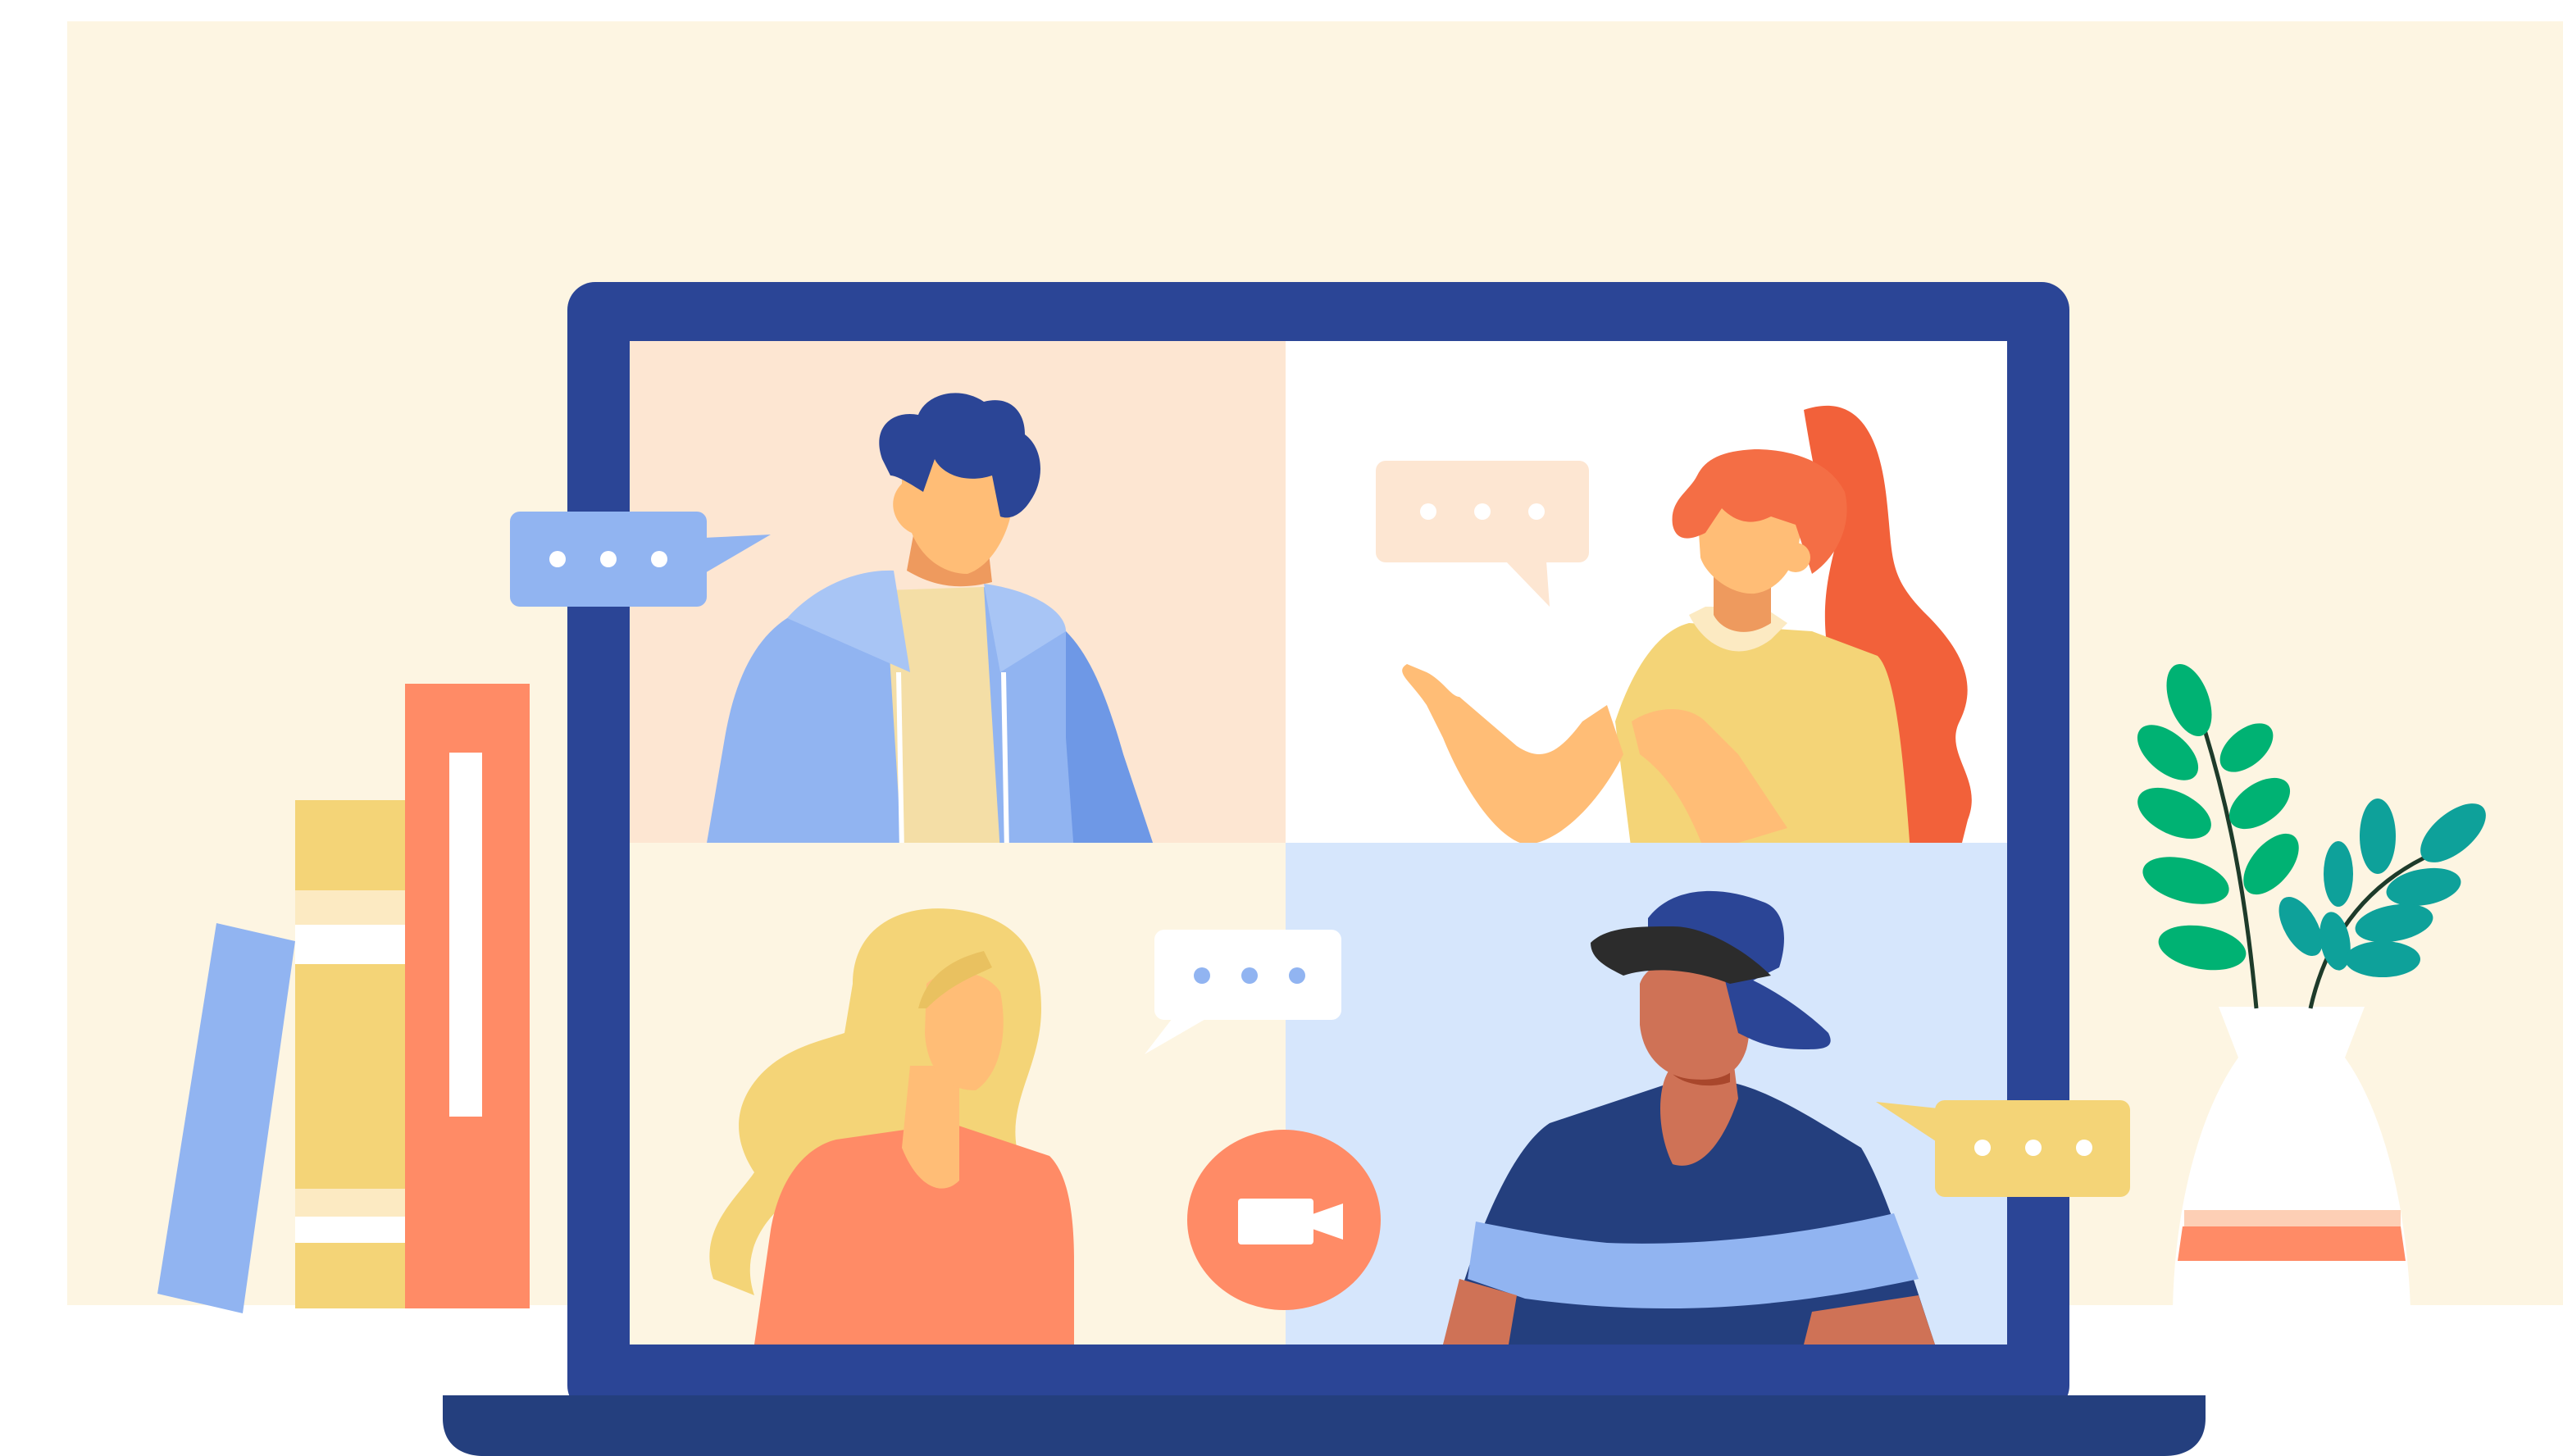 This screenshot has width=2563, height=1456. Describe the element at coordinates (465, 935) in the screenshot. I see `book-orange-label` at that location.